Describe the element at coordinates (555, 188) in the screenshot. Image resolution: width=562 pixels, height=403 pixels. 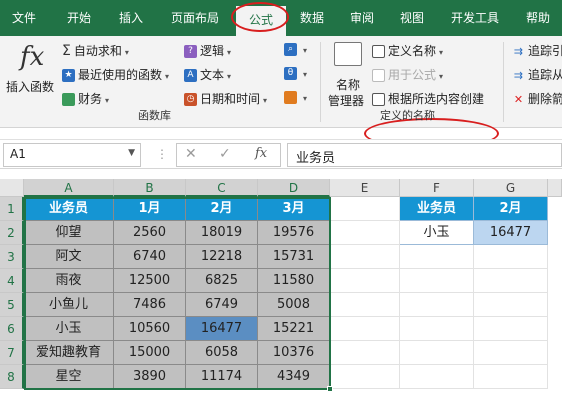
I see `column-header-partial` at that location.